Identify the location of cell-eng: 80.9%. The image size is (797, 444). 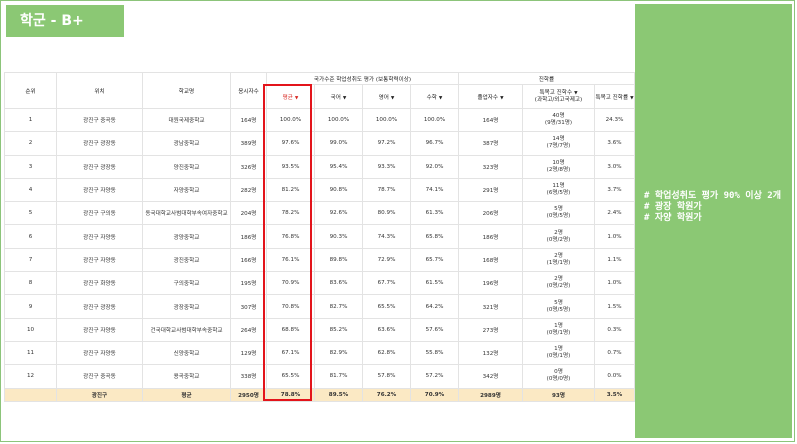
(386, 213).